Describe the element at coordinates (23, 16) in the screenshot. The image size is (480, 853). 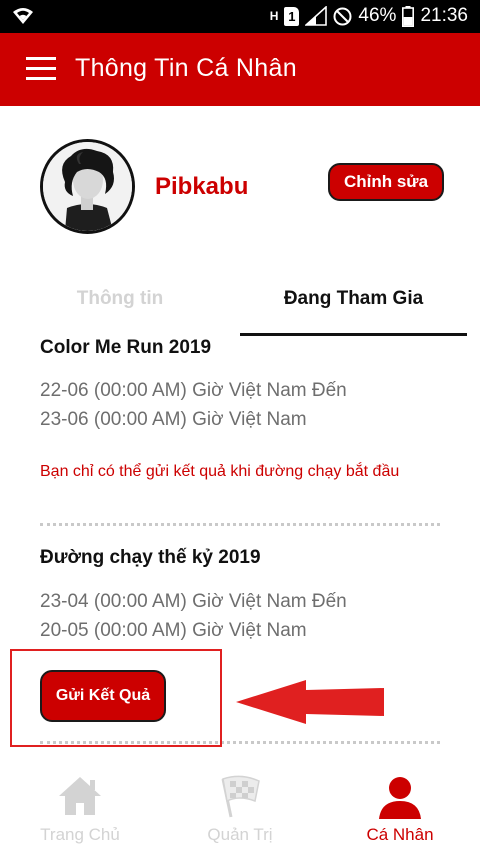
I see `wifi-icon` at that location.